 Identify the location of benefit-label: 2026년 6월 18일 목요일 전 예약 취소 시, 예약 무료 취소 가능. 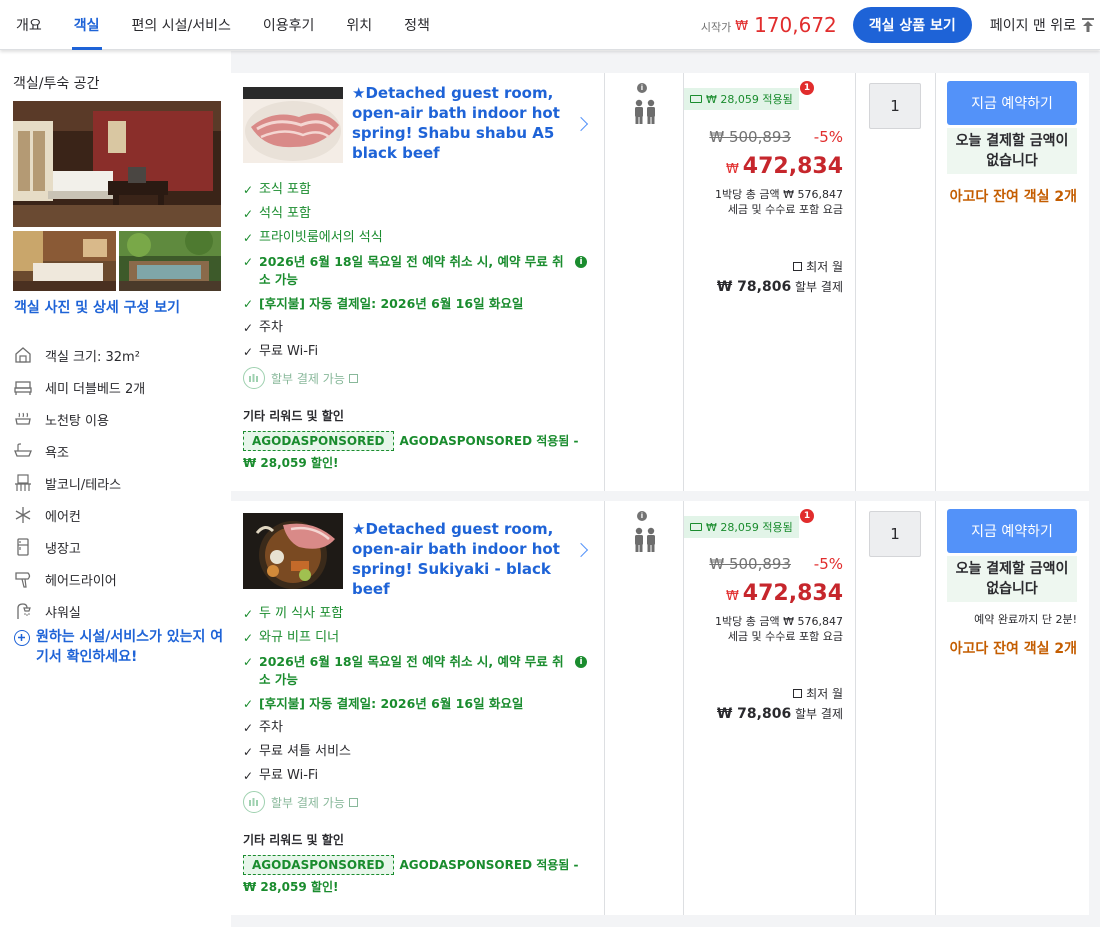
(411, 270).